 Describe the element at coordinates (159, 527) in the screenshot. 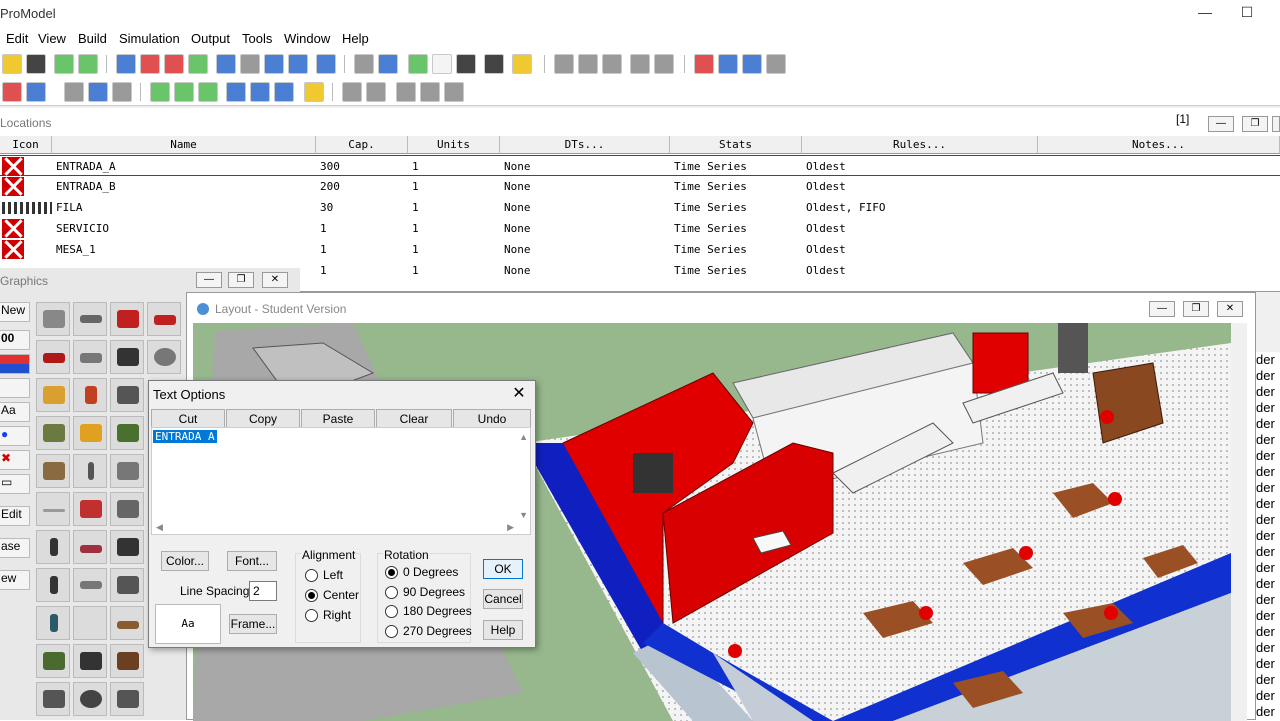

I see `scroll-left-icon: ◀` at that location.